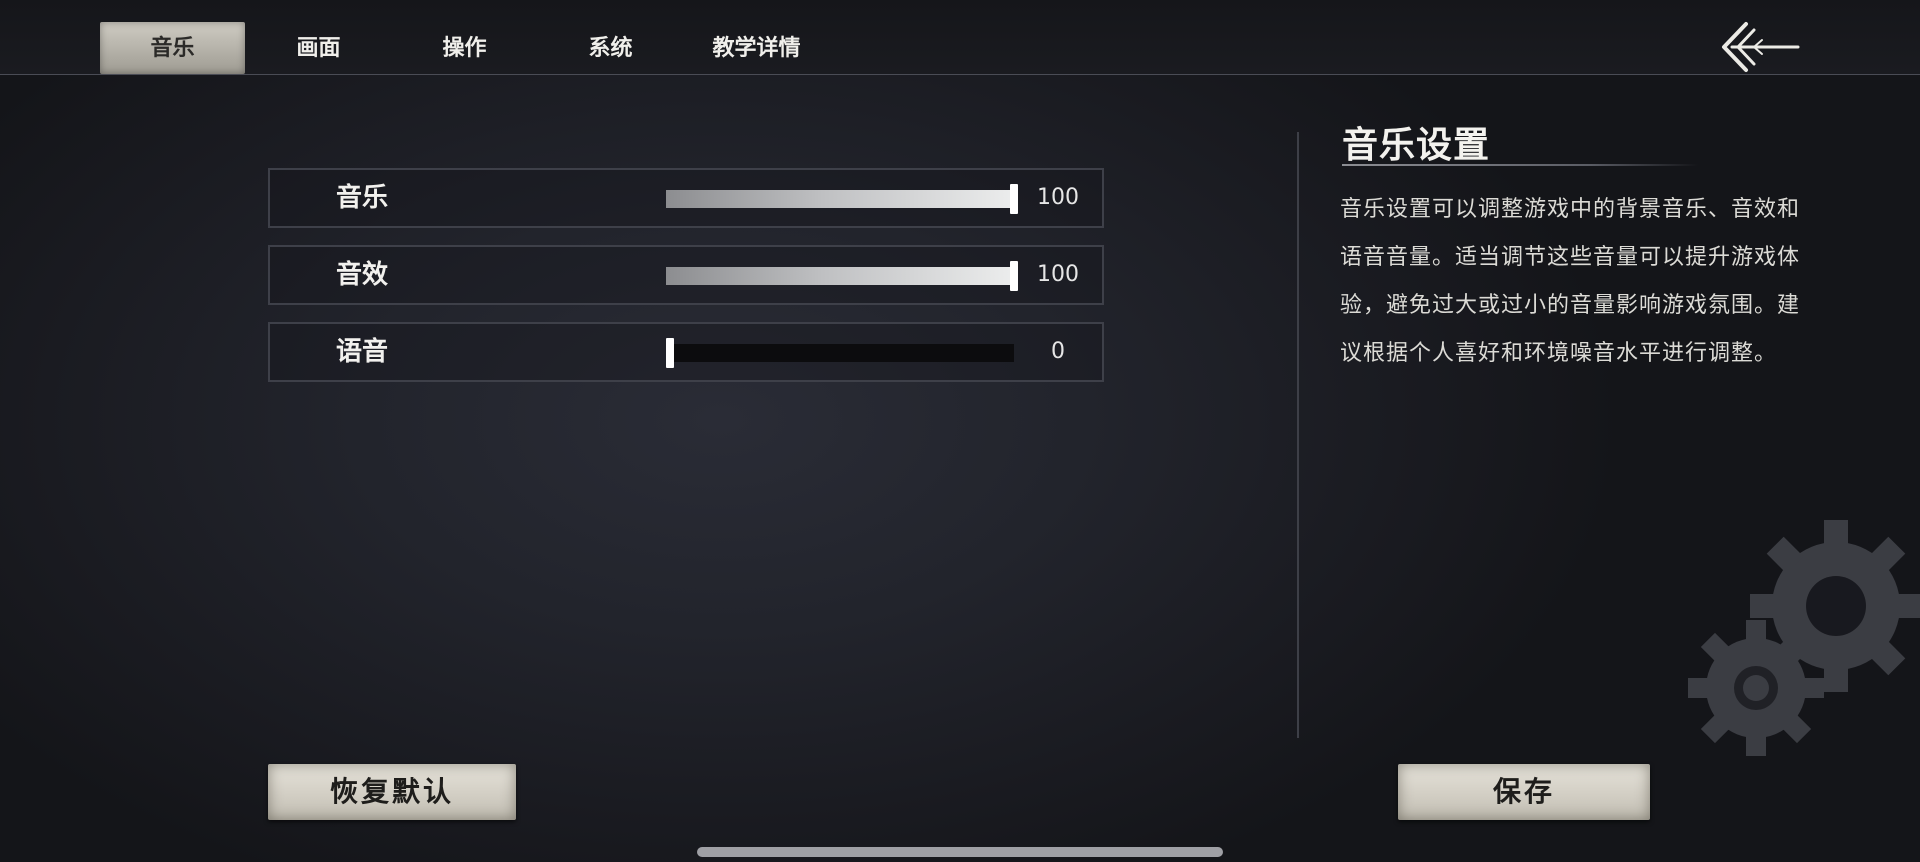  Describe the element at coordinates (464, 48) in the screenshot. I see `tab-controls: 操作` at that location.